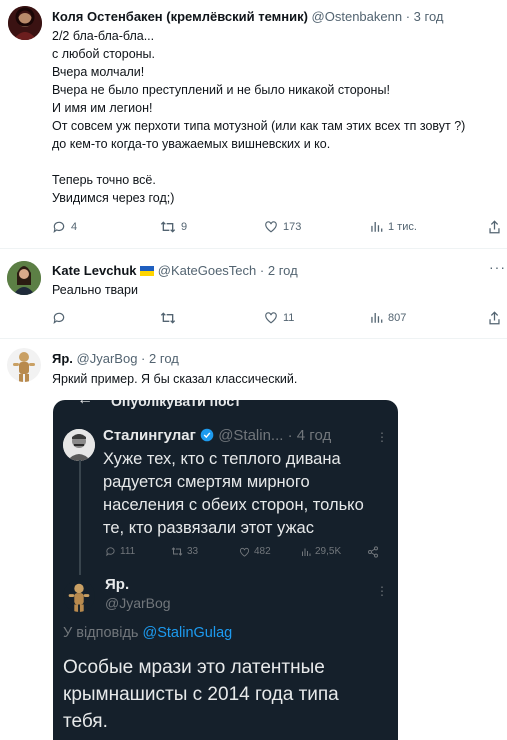 The image size is (507, 740). What do you see at coordinates (80, 517) in the screenshot?
I see `thread-line` at bounding box center [80, 517].